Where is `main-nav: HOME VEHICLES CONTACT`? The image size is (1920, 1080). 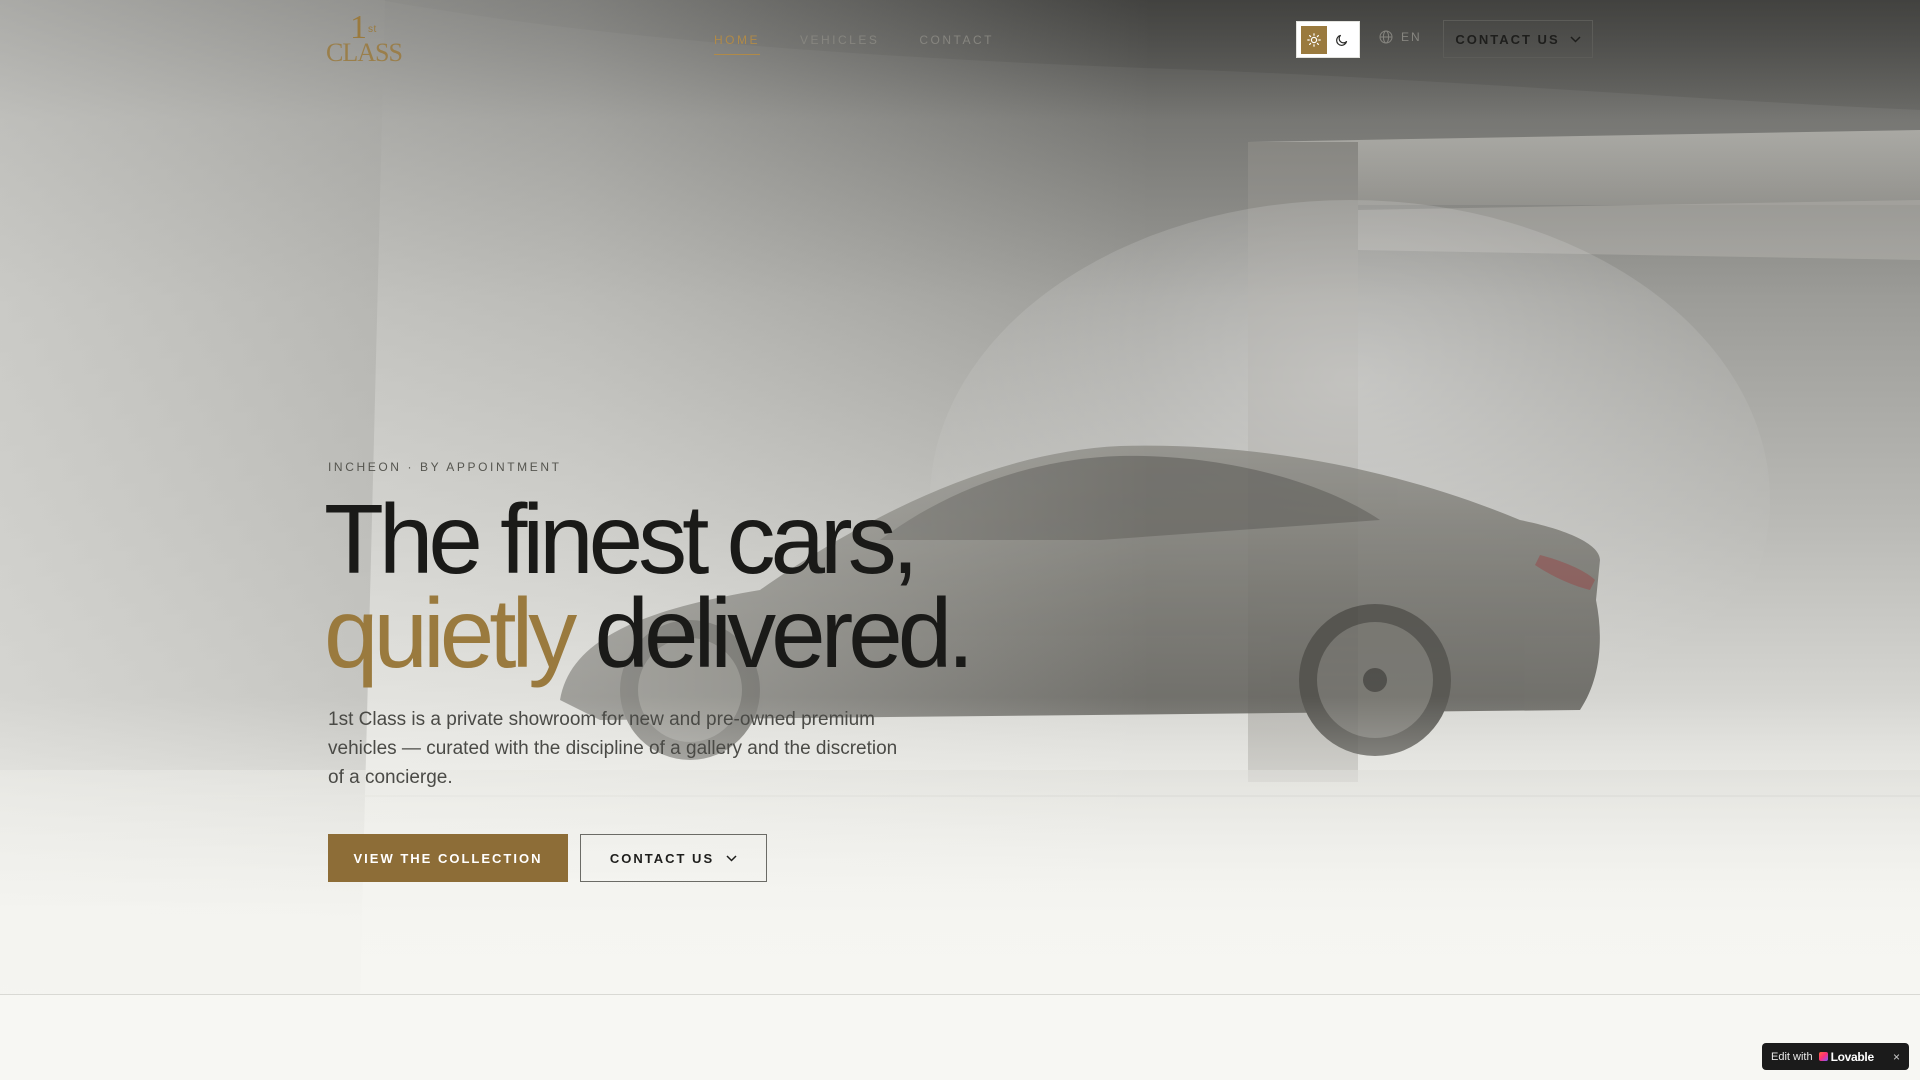 main-nav: HOME VEHICLES CONTACT is located at coordinates (854, 44).